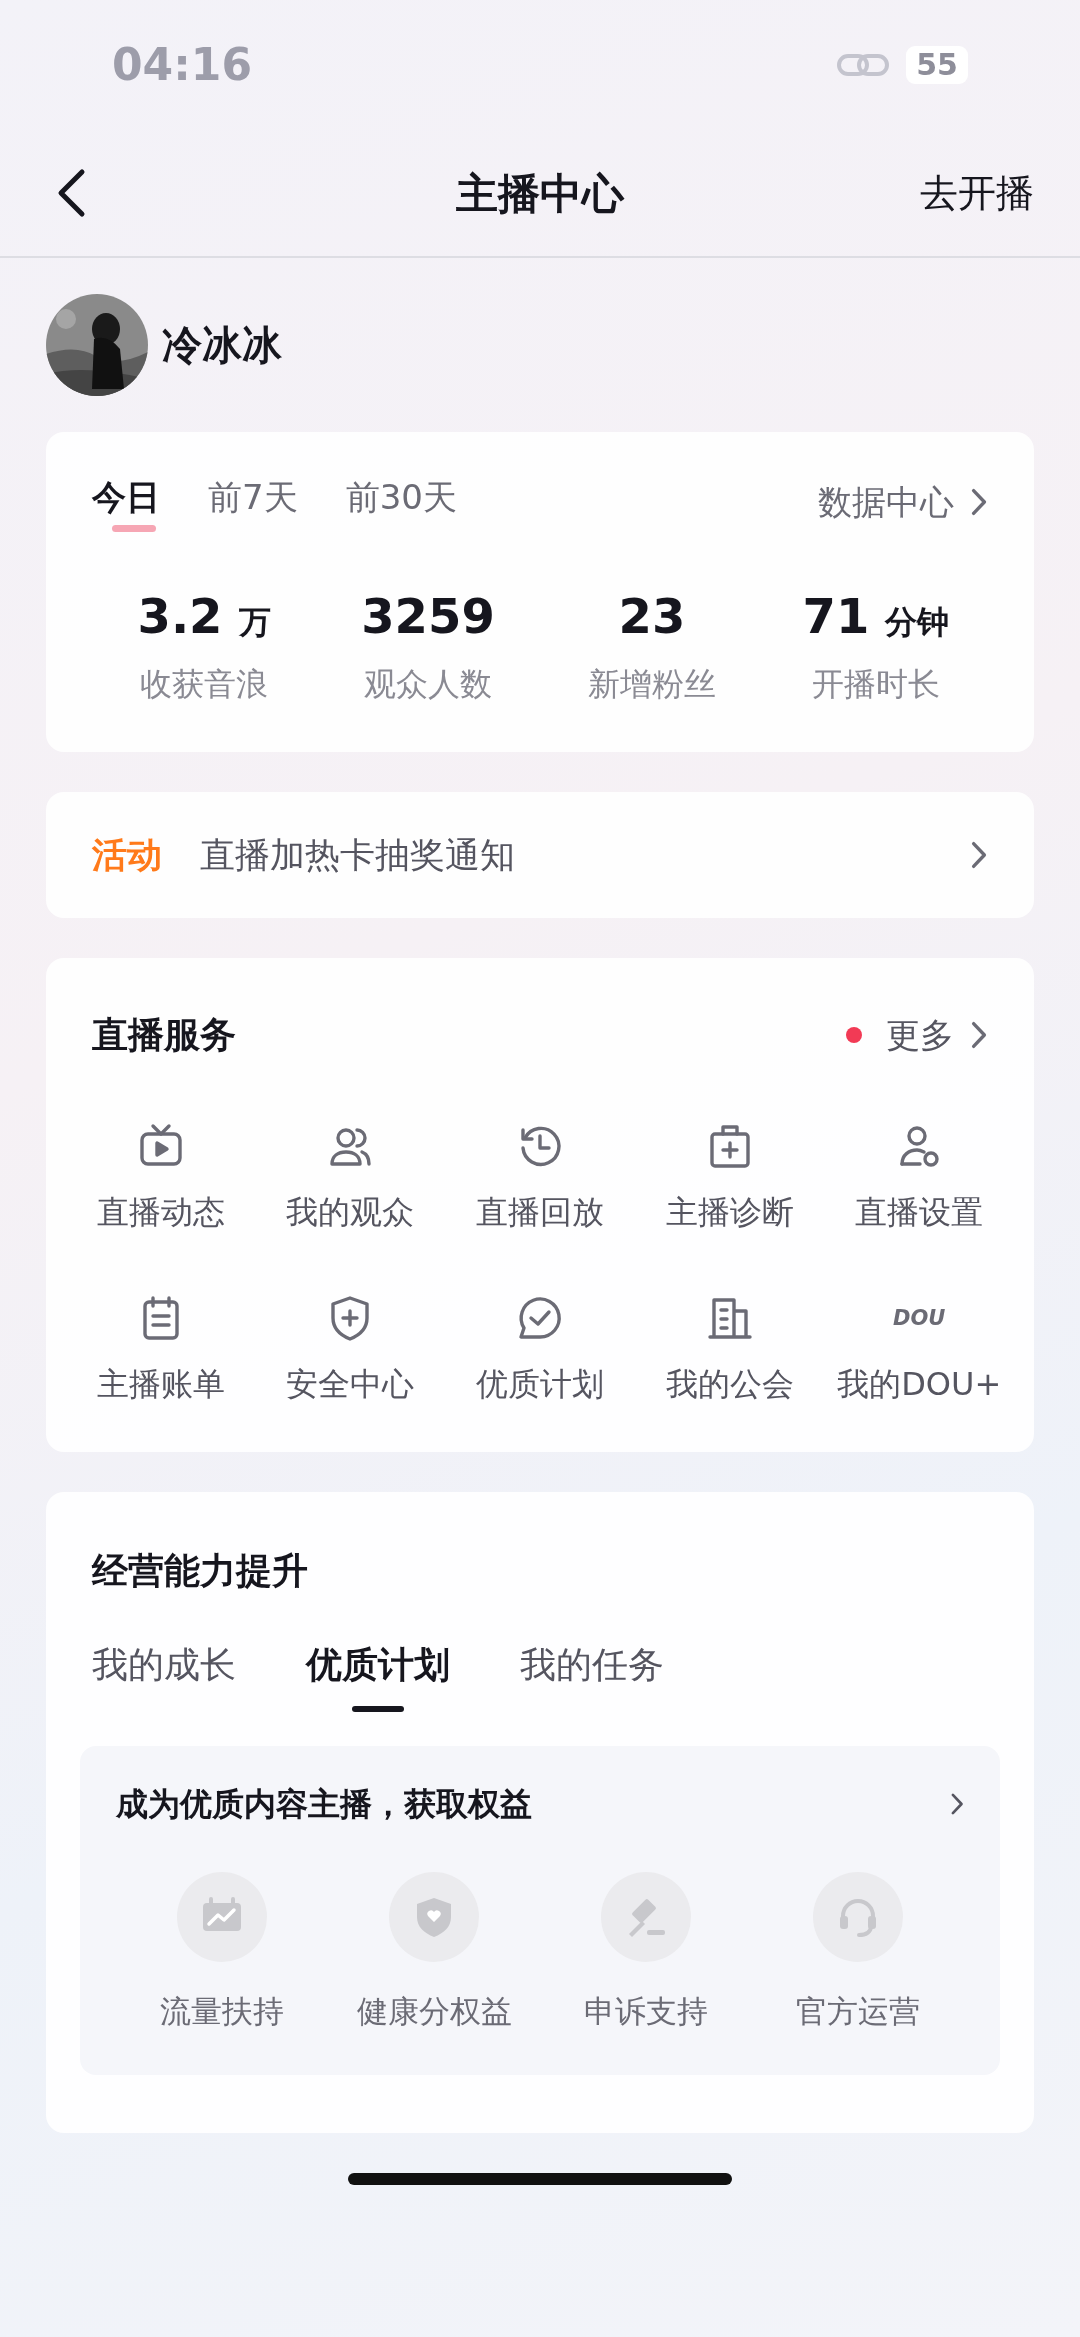  What do you see at coordinates (540, 1179) in the screenshot?
I see `service-item: 直播回放` at bounding box center [540, 1179].